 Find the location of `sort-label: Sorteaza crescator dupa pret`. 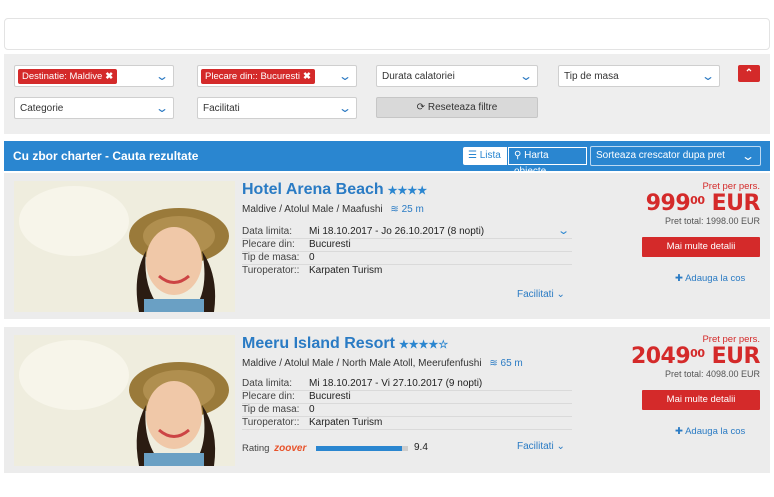

sort-label: Sorteaza crescator dupa pret is located at coordinates (660, 155).